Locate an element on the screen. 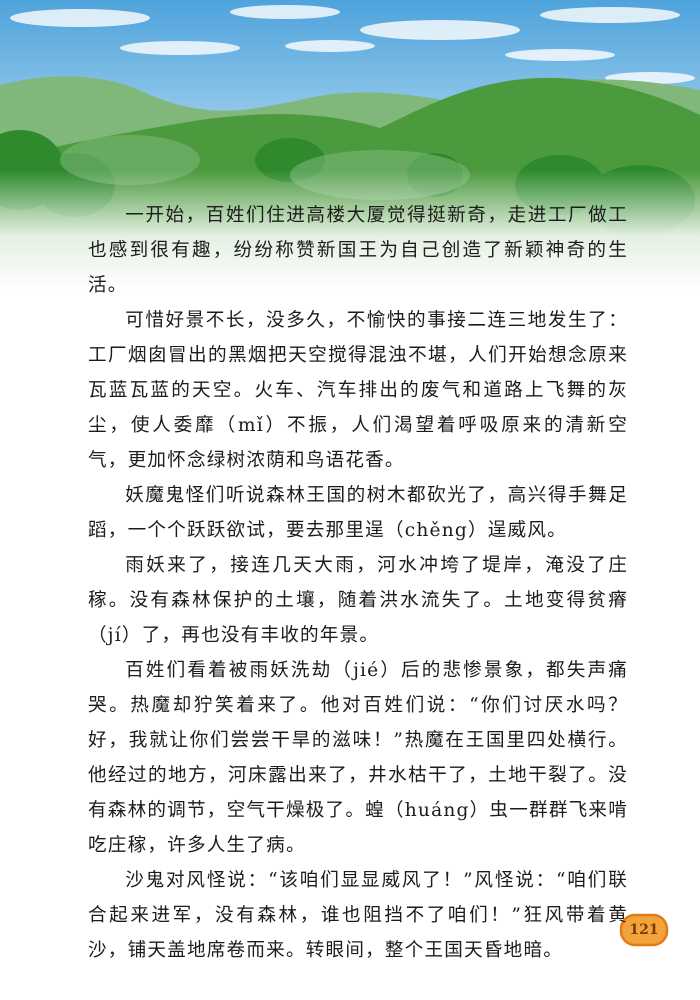  page-number: 121 is located at coordinates (644, 930).